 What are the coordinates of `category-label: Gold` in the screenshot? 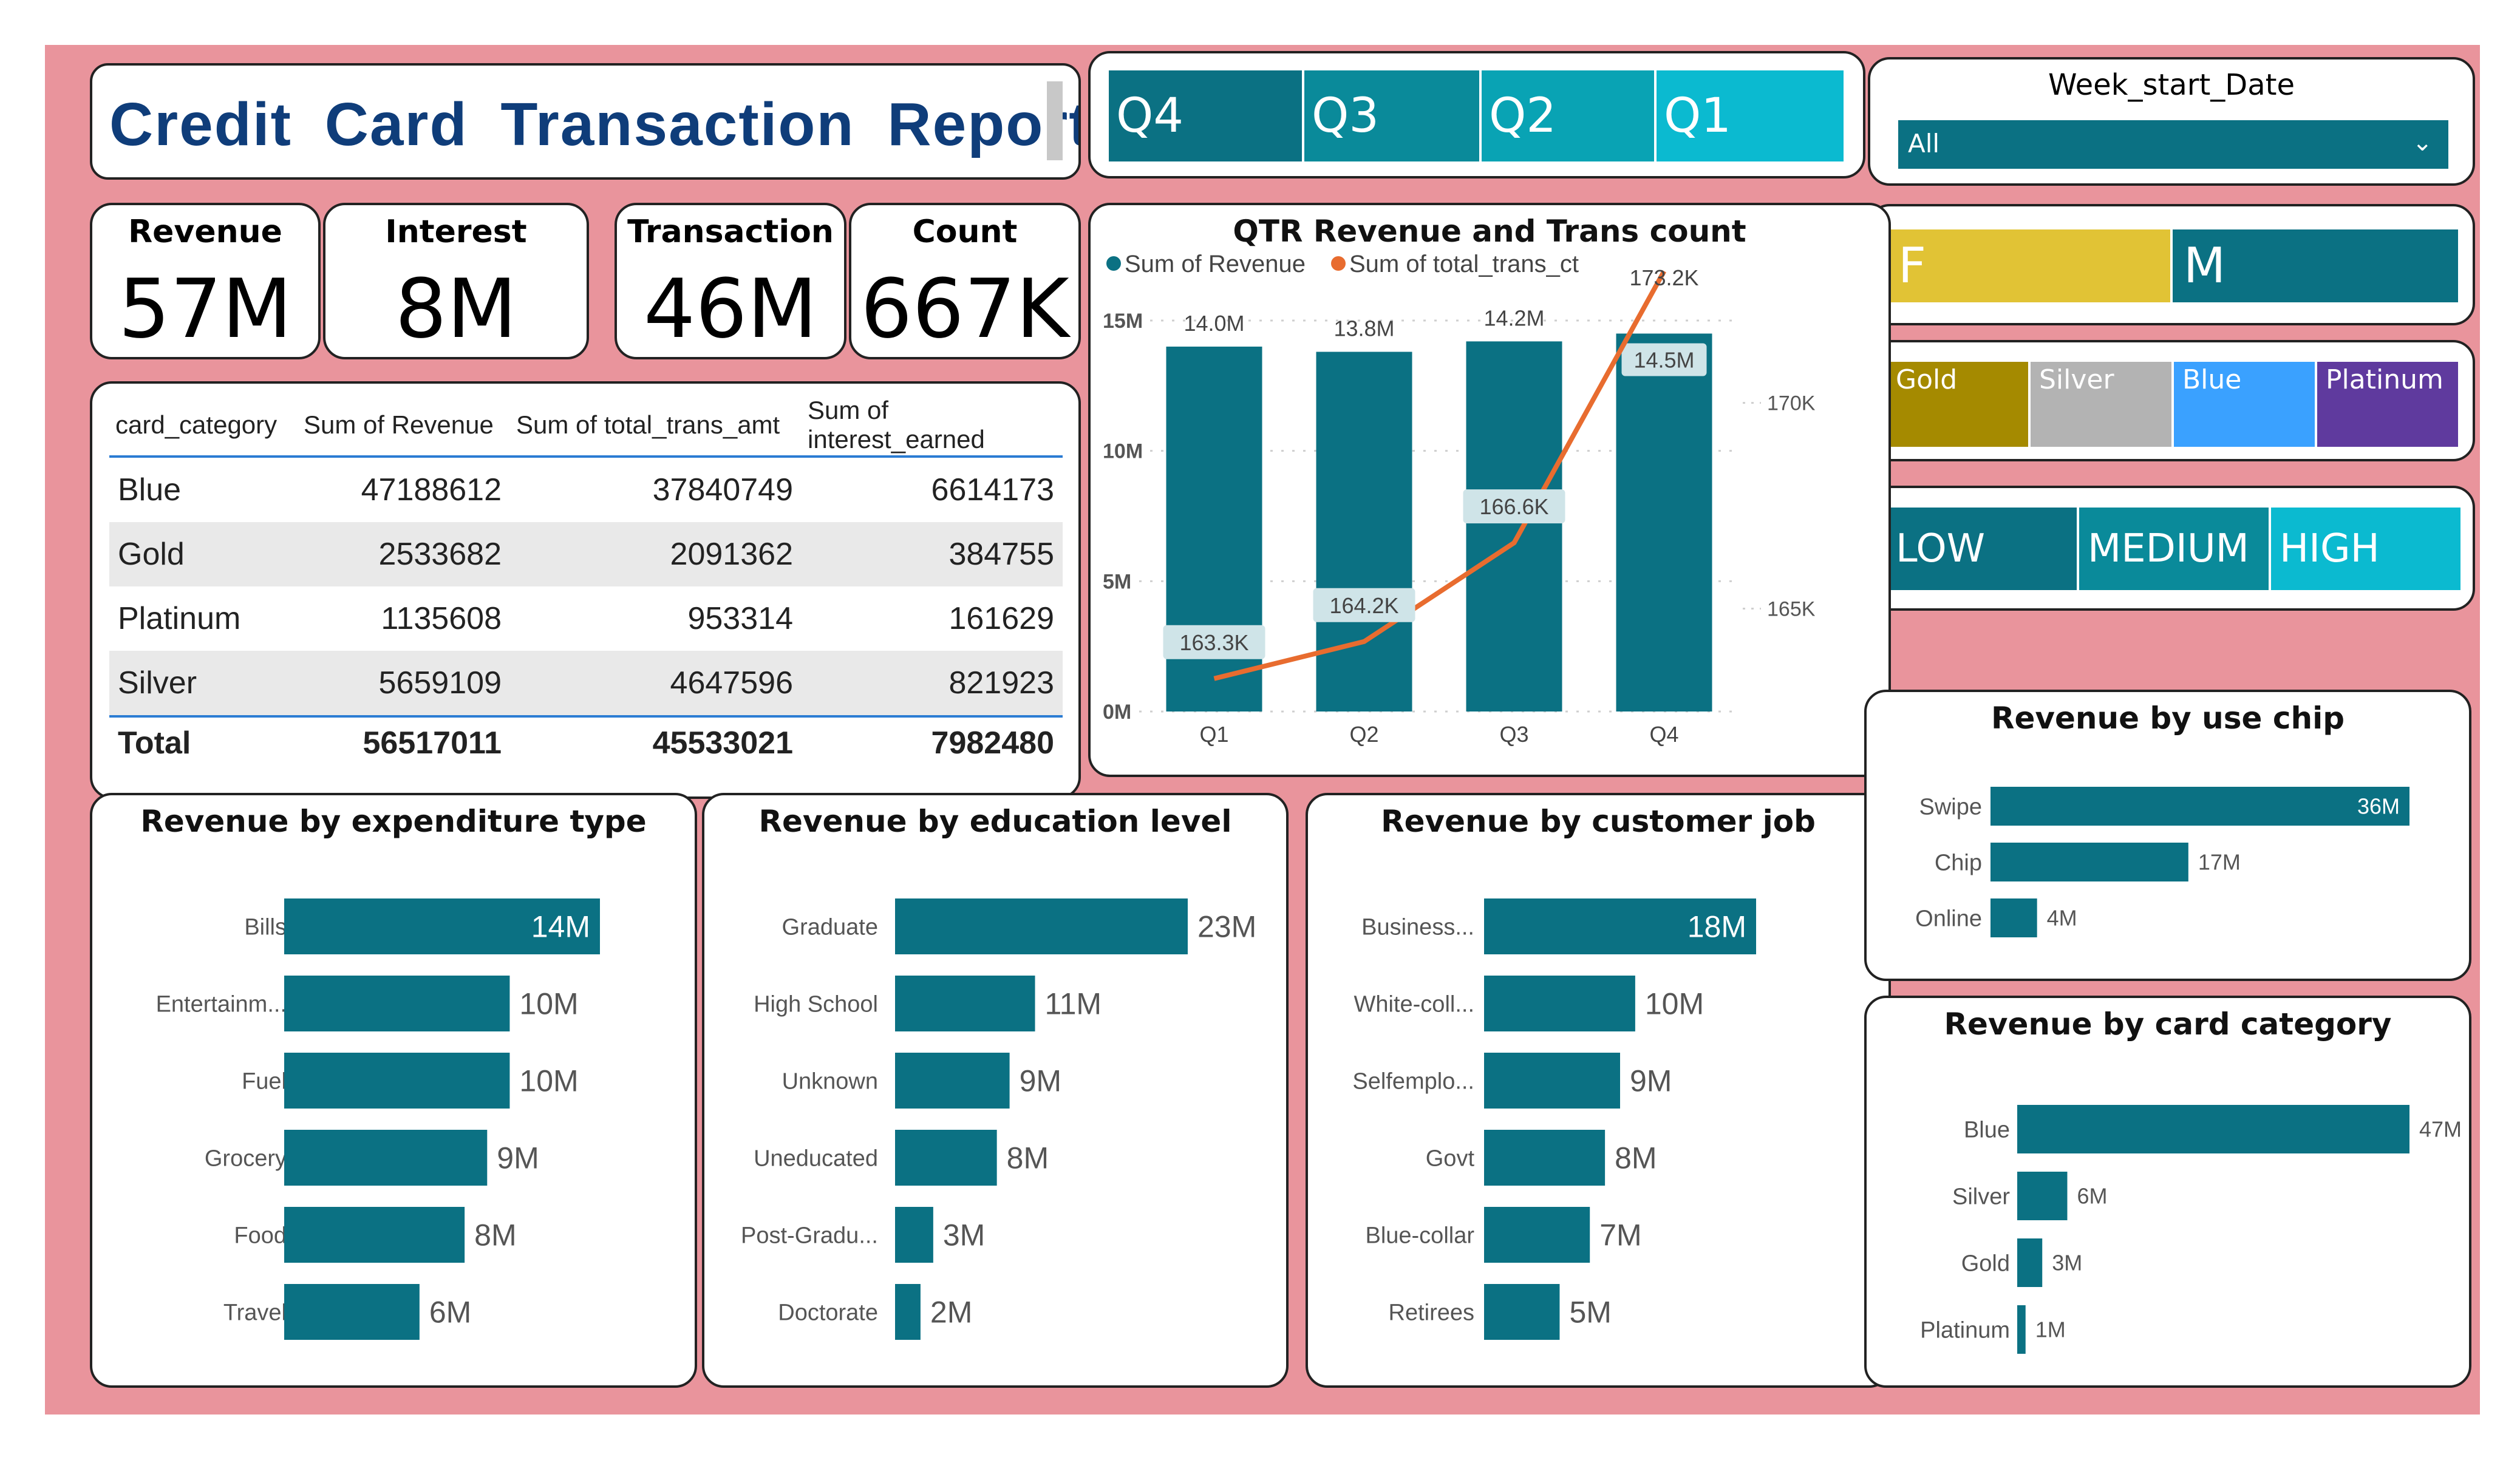 It's located at (1985, 1263).